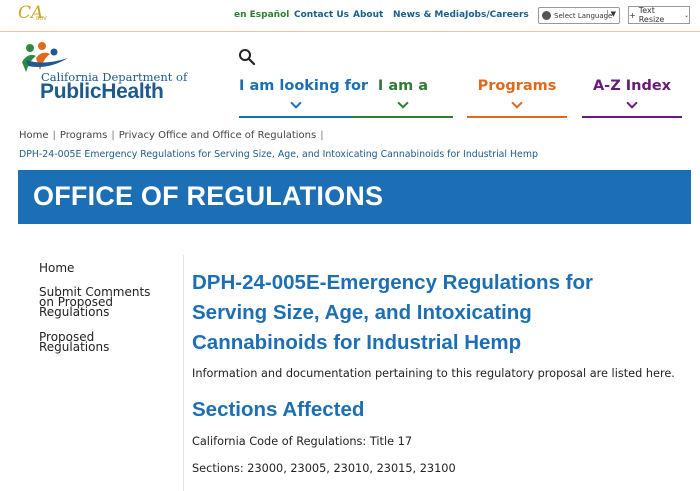 The width and height of the screenshot is (700, 491). I want to click on nav-i-am-looking-for: I am looking for, so click(304, 98).